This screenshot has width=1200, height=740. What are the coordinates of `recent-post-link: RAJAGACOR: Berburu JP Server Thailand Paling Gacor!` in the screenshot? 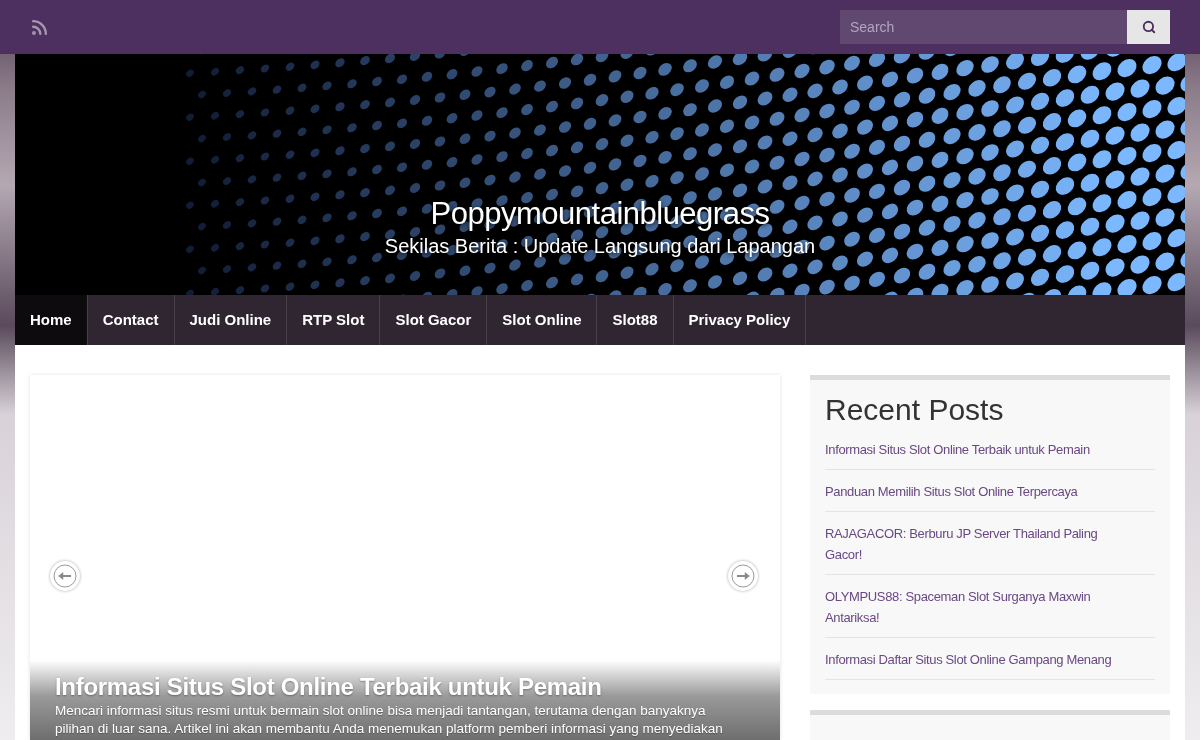 It's located at (973, 544).